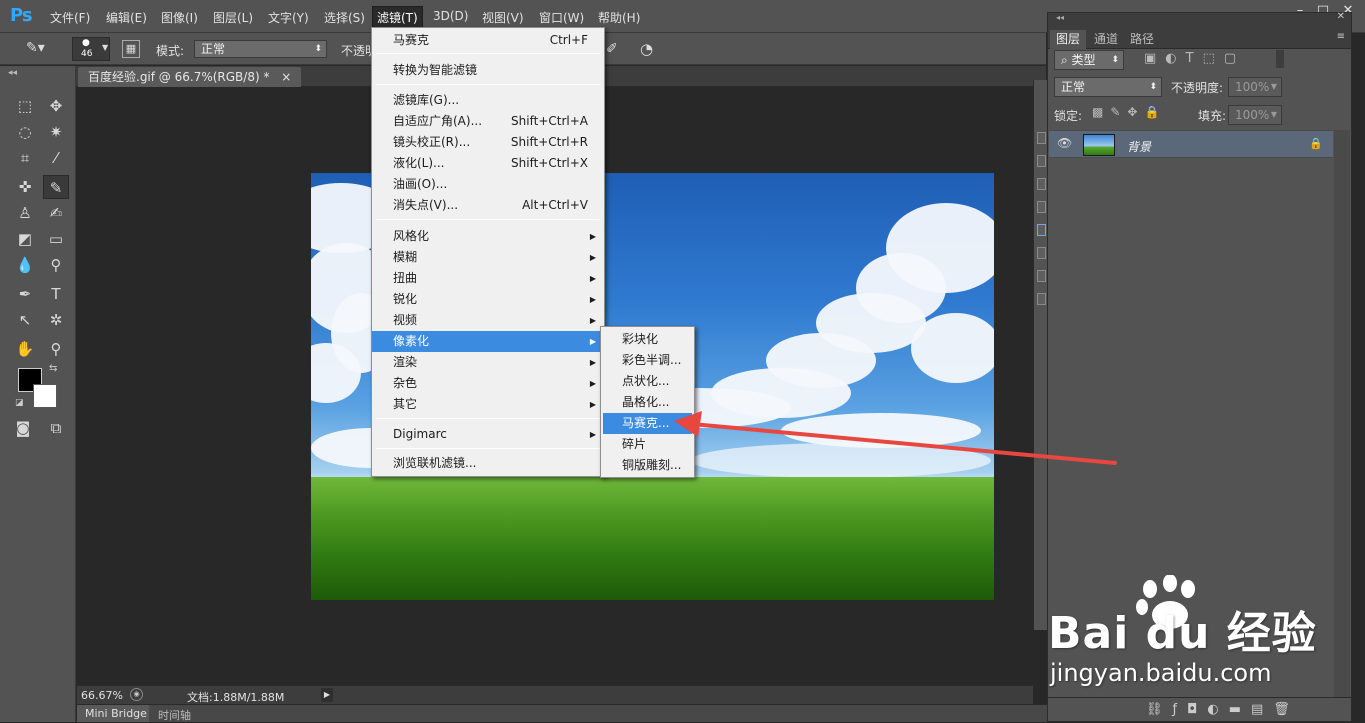 This screenshot has height=723, width=1365. I want to click on panel-menu-icon: ≡, so click(1341, 36).